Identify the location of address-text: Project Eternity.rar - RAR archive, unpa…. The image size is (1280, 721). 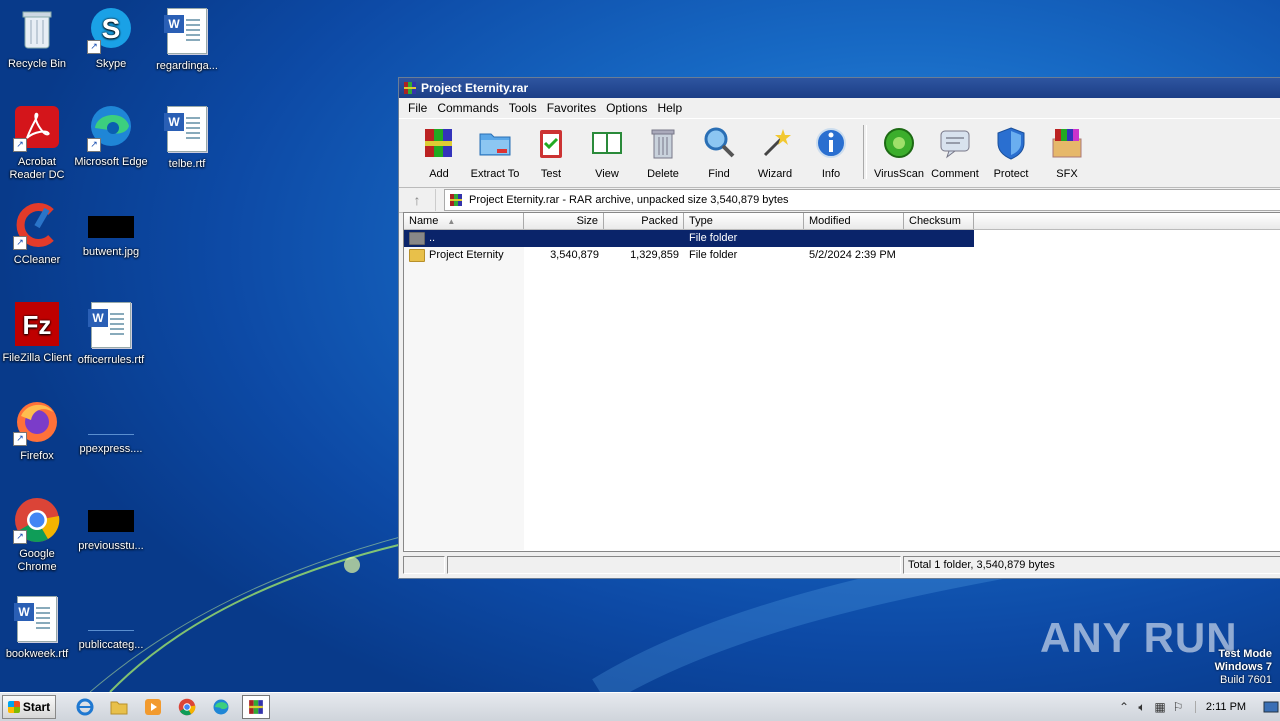
(629, 200).